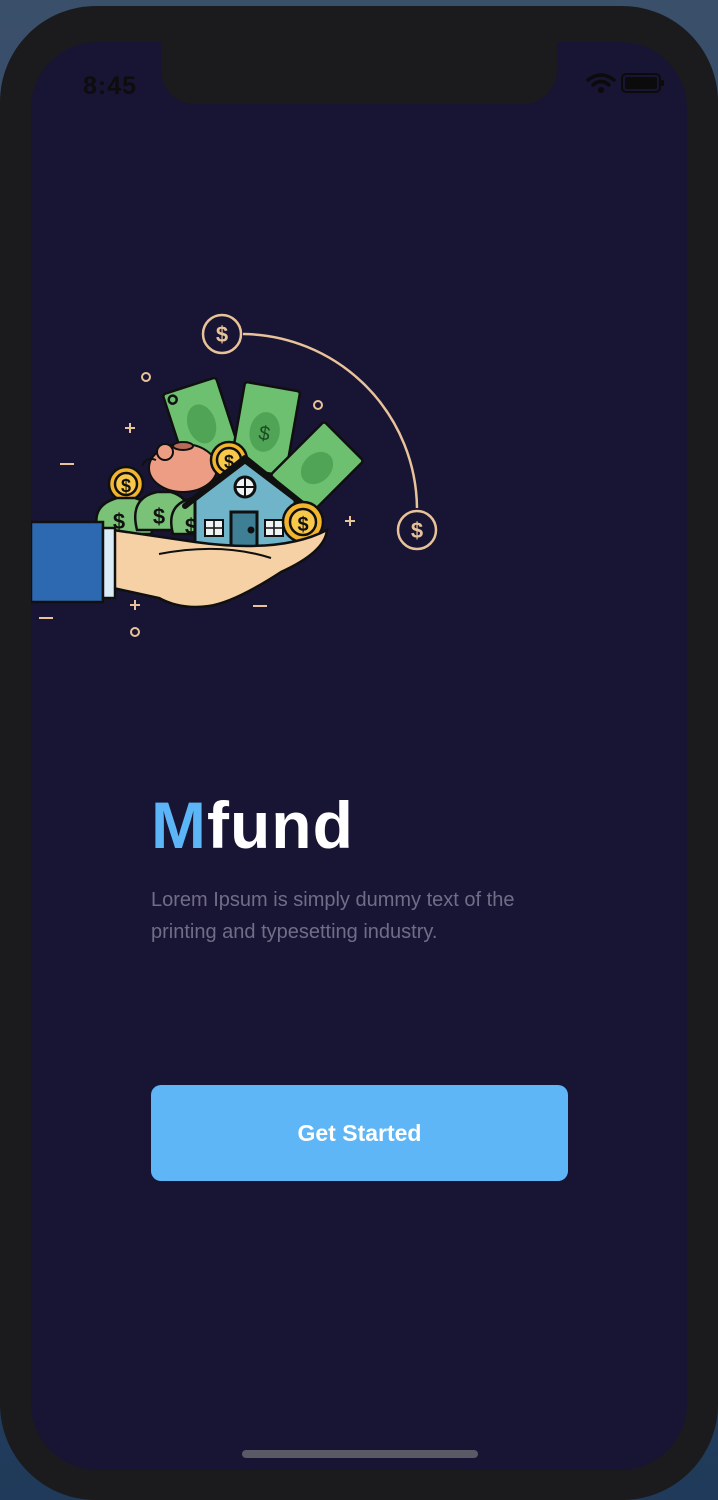 Image resolution: width=718 pixels, height=1500 pixels. Describe the element at coordinates (360, 1454) in the screenshot. I see `home-indicator` at that location.